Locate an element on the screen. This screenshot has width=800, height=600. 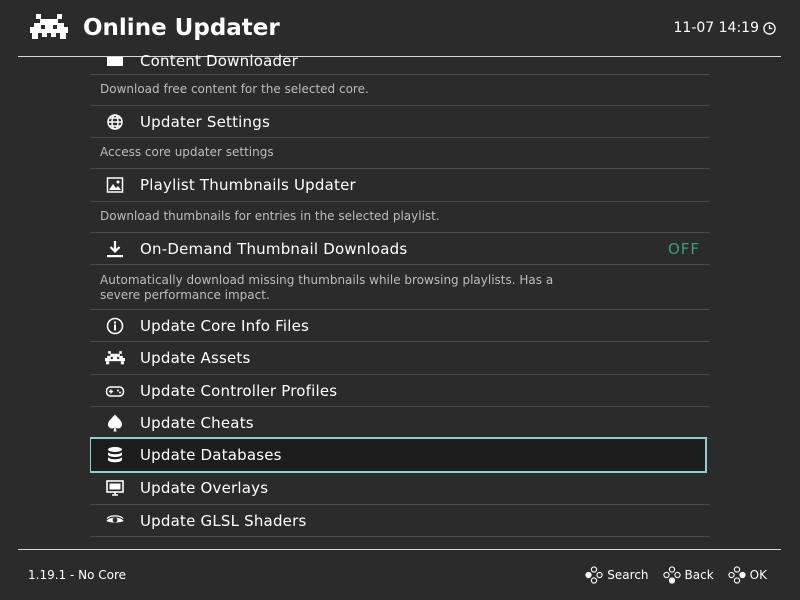
menu-item-label: Update Databases is located at coordinates (211, 455).